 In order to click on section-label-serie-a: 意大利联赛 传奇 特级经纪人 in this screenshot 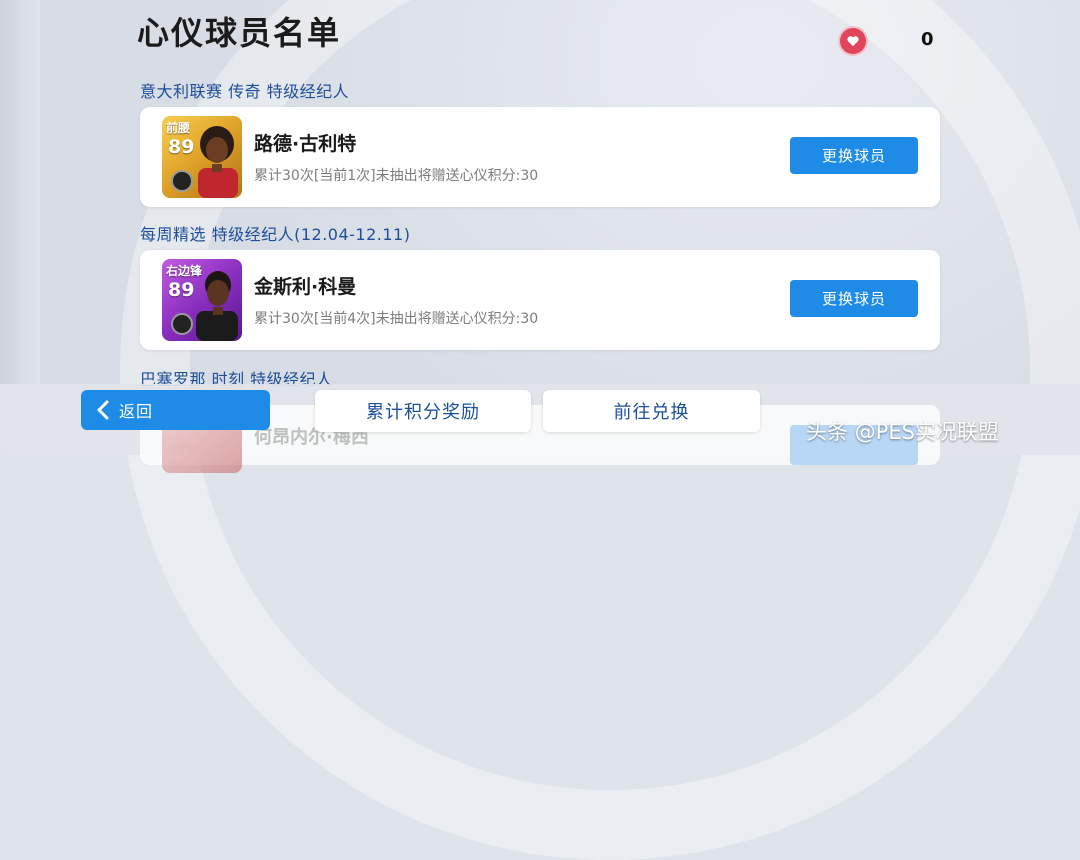, I will do `click(245, 91)`.